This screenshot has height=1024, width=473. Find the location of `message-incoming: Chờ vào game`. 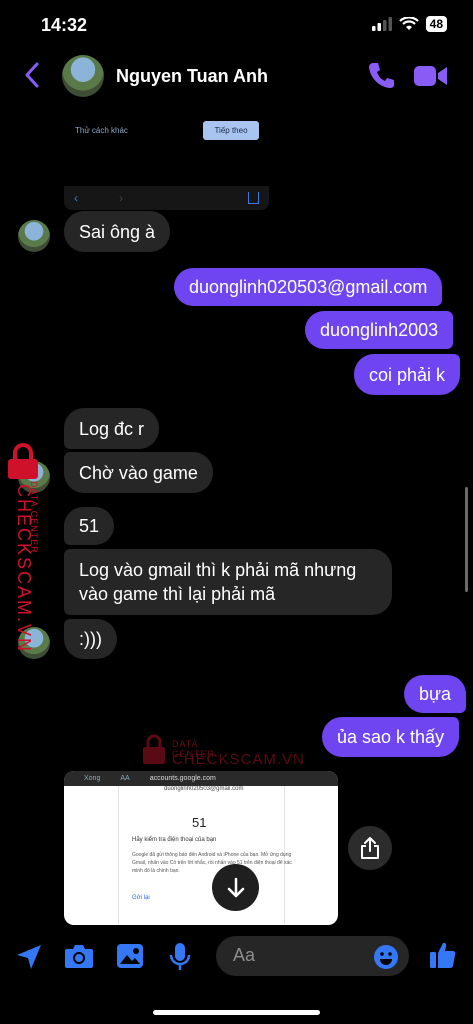

message-incoming: Chờ vào game is located at coordinates (138, 472).